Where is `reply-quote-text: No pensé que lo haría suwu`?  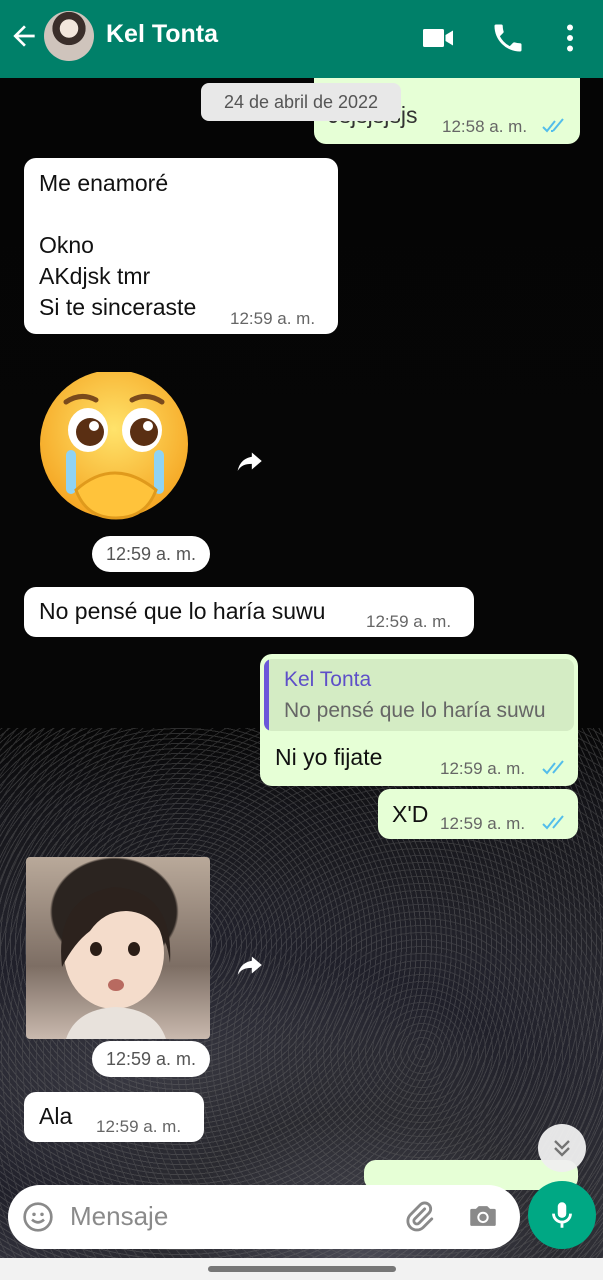 reply-quote-text: No pensé que lo haría suwu is located at coordinates (415, 710).